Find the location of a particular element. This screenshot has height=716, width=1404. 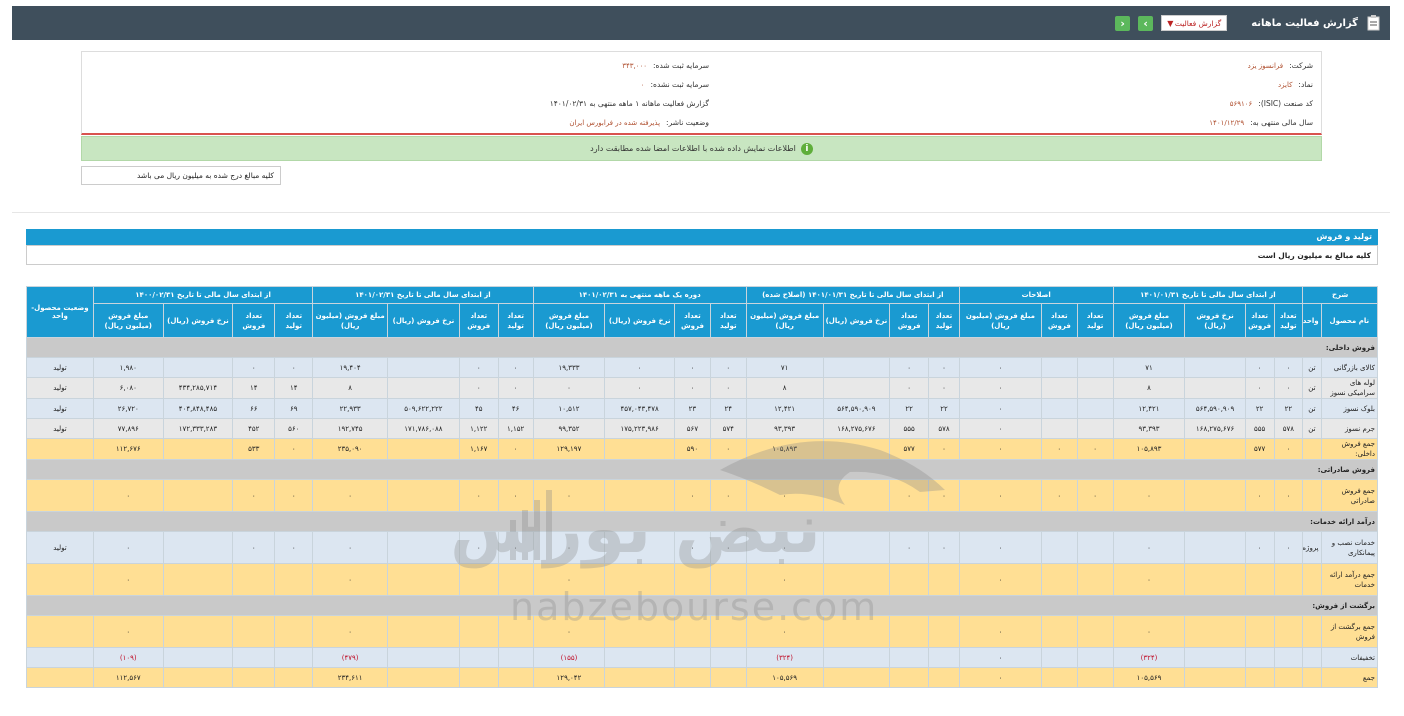

info-unregistered-capital: سرمایه ثبت نشده: ۰ is located at coordinates (674, 84).